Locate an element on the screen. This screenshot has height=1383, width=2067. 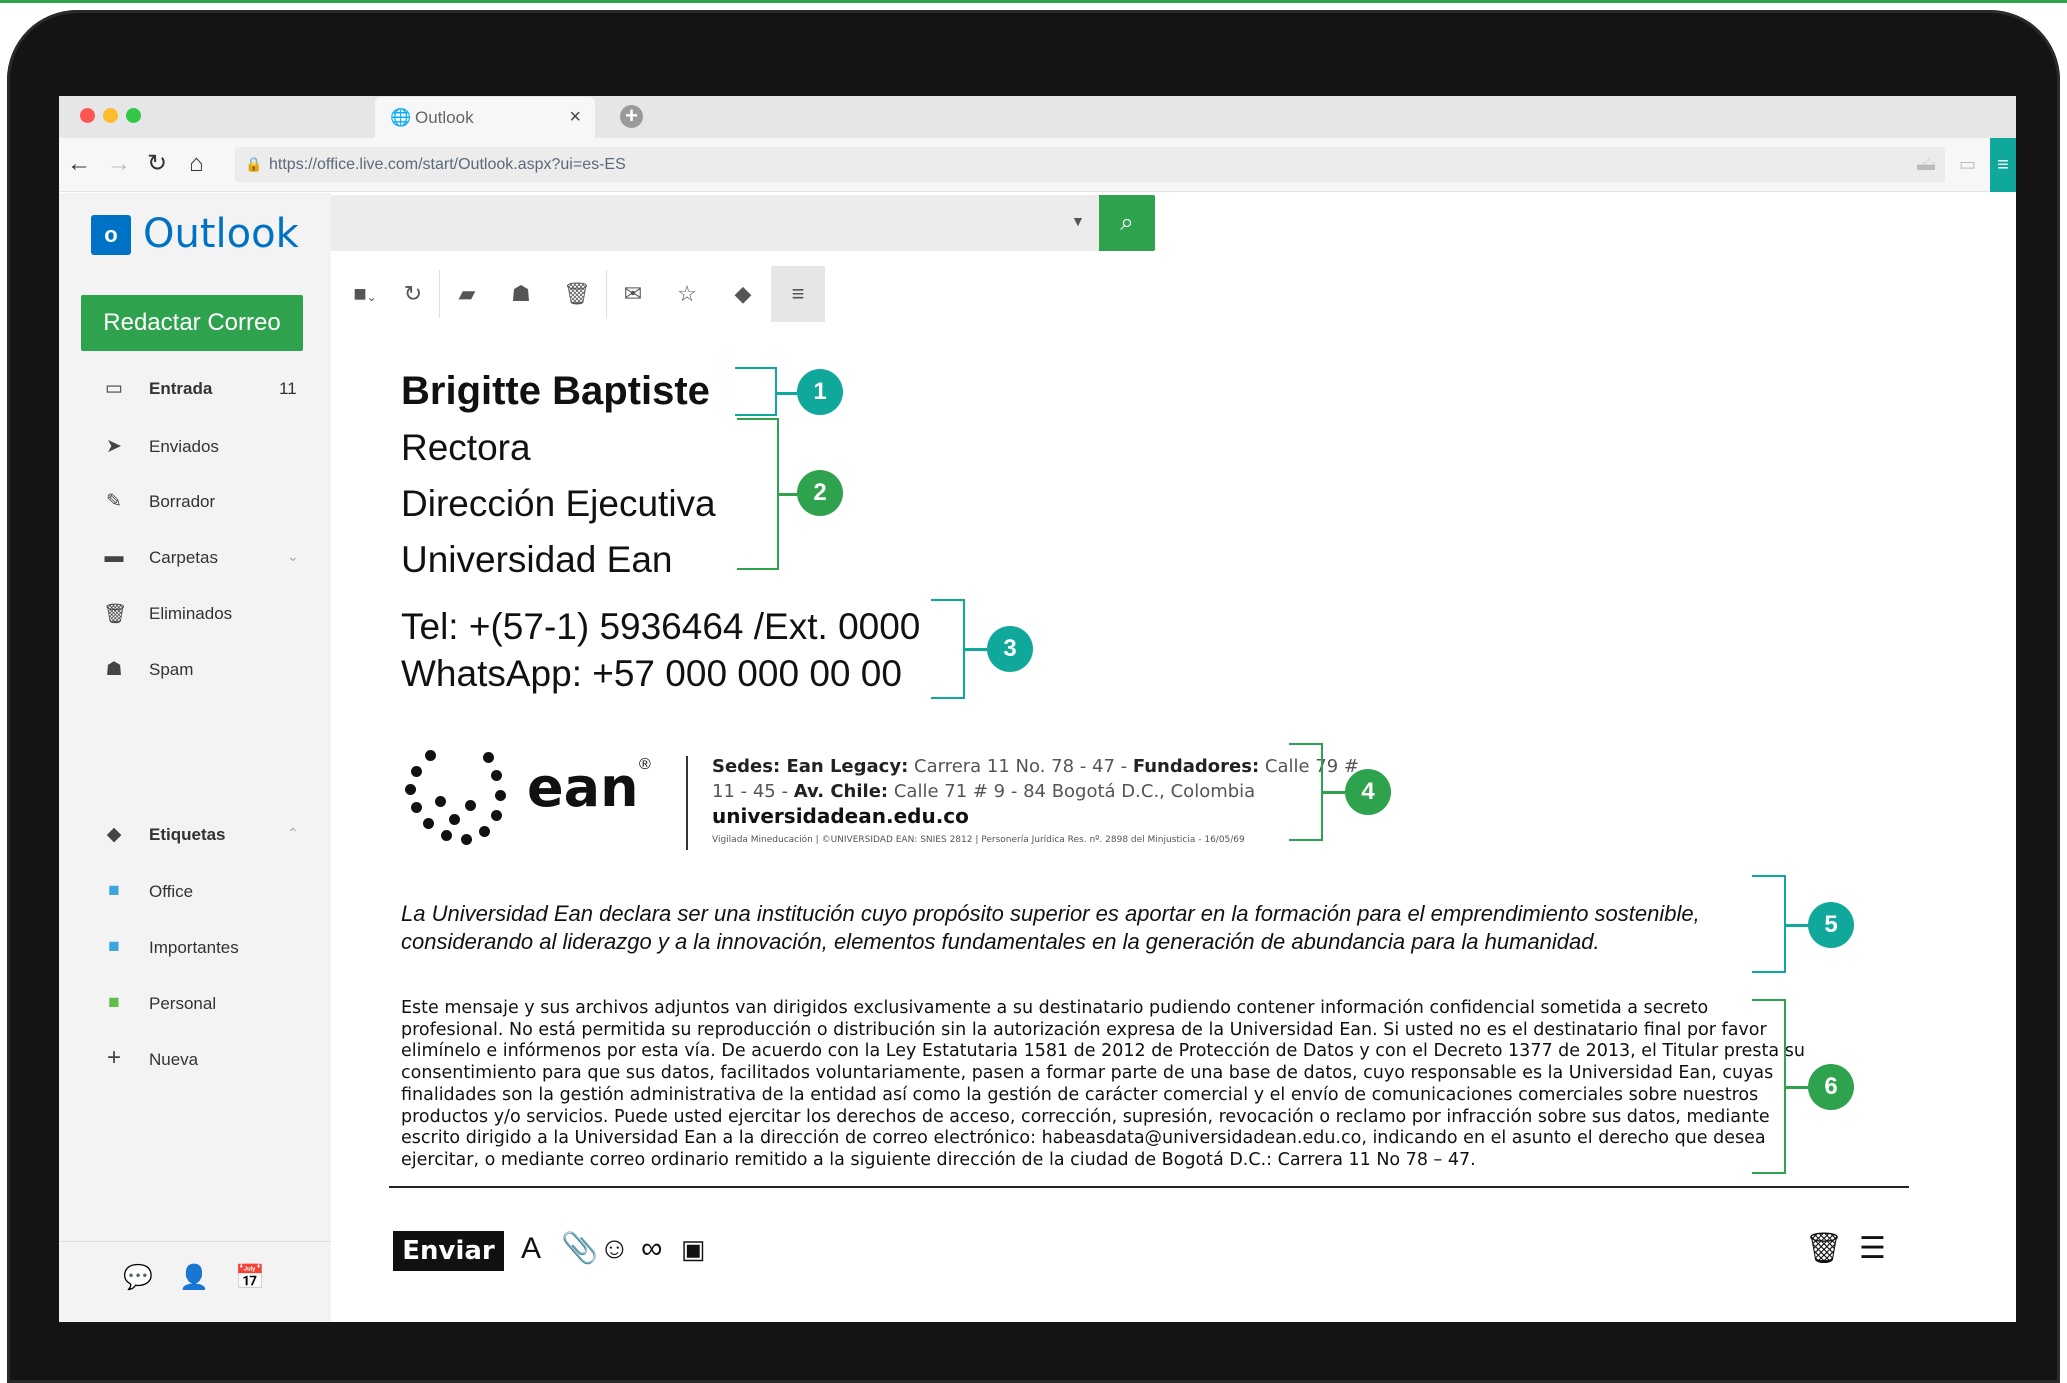
annotation-marker-2: 2 is located at coordinates (820, 493).